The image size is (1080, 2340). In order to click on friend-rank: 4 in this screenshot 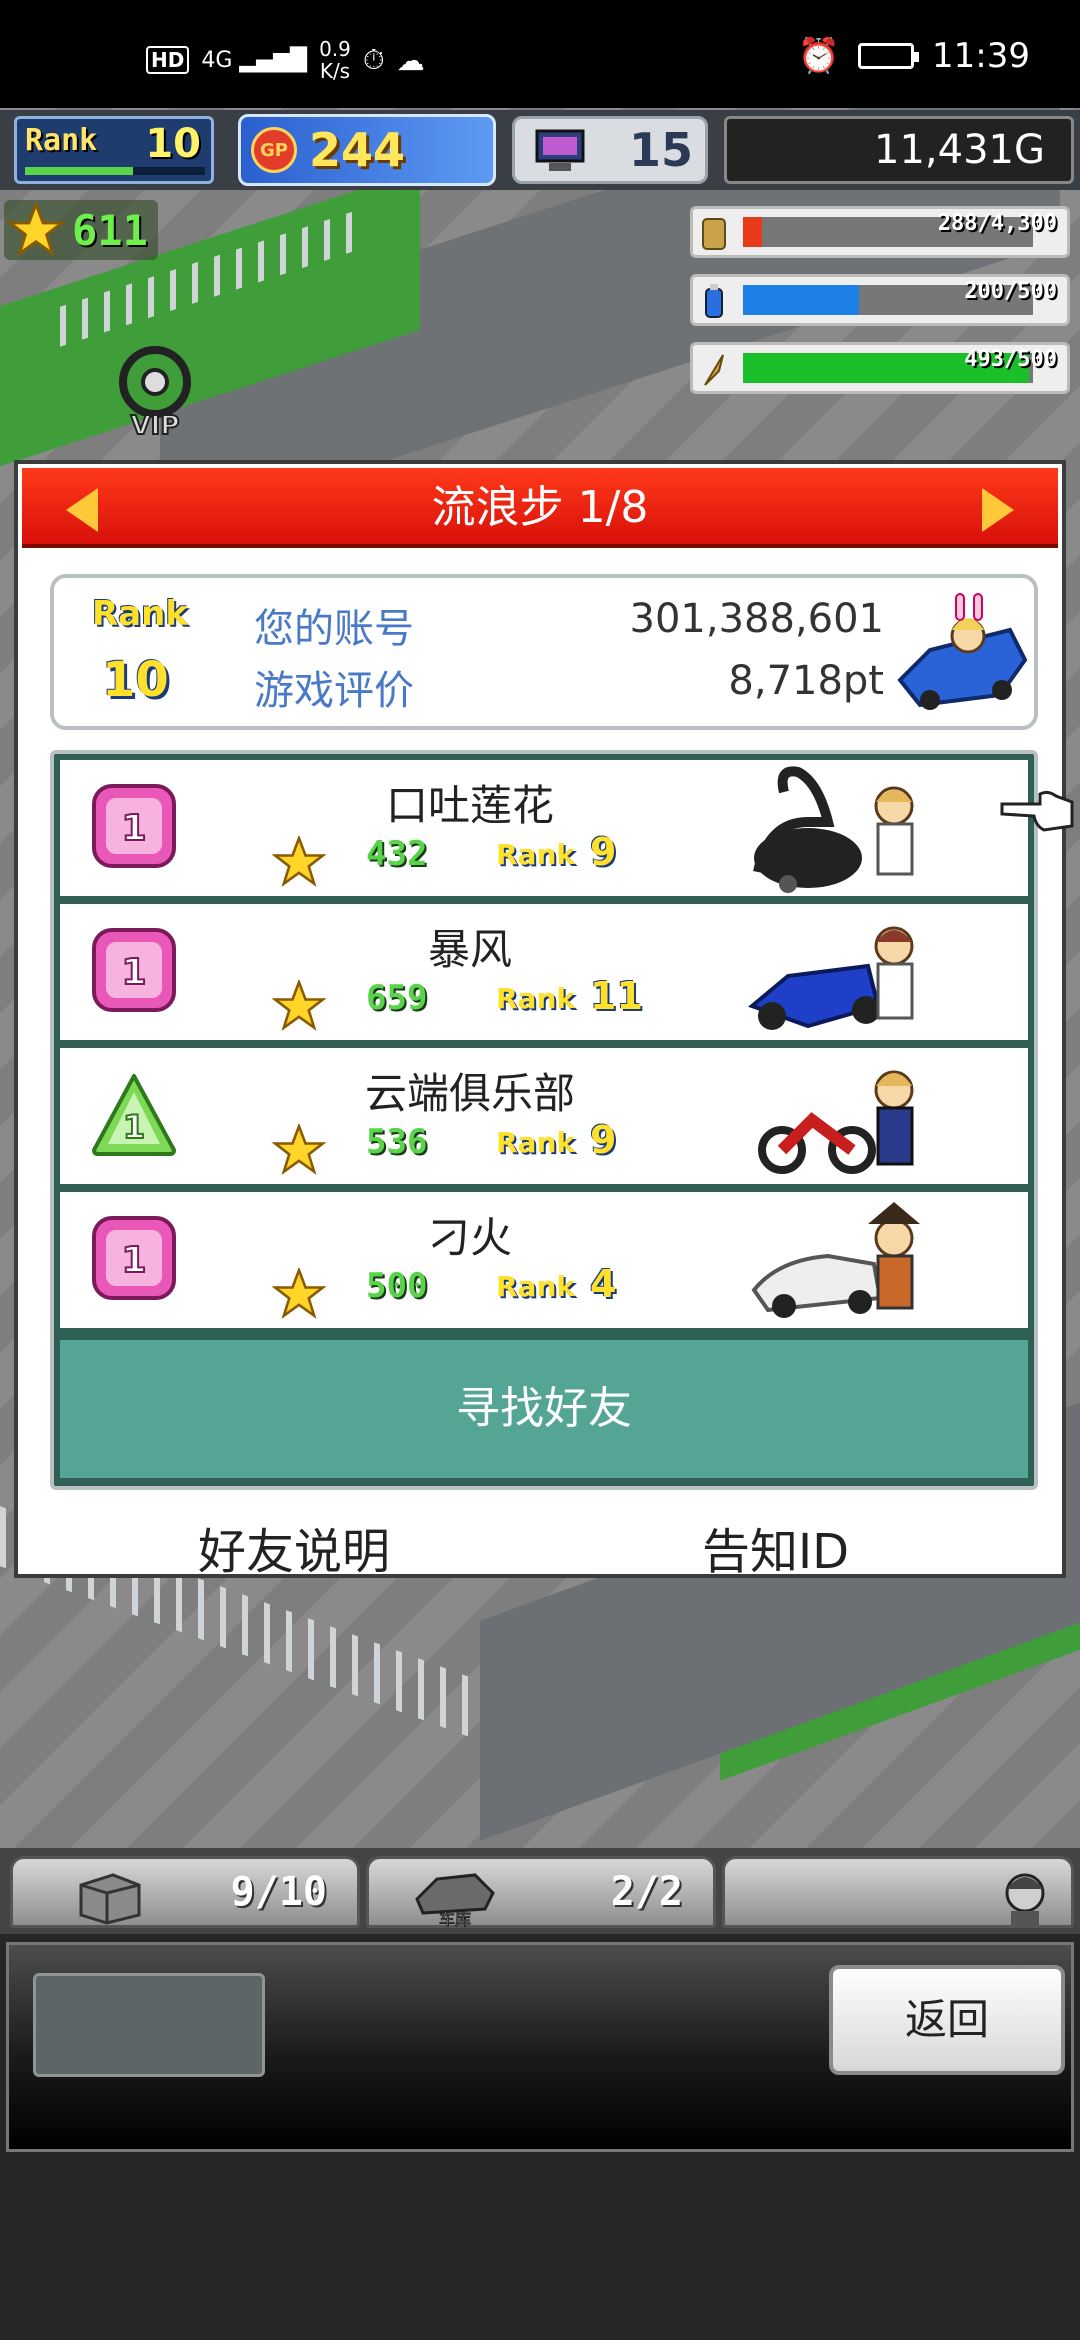, I will do `click(603, 1284)`.